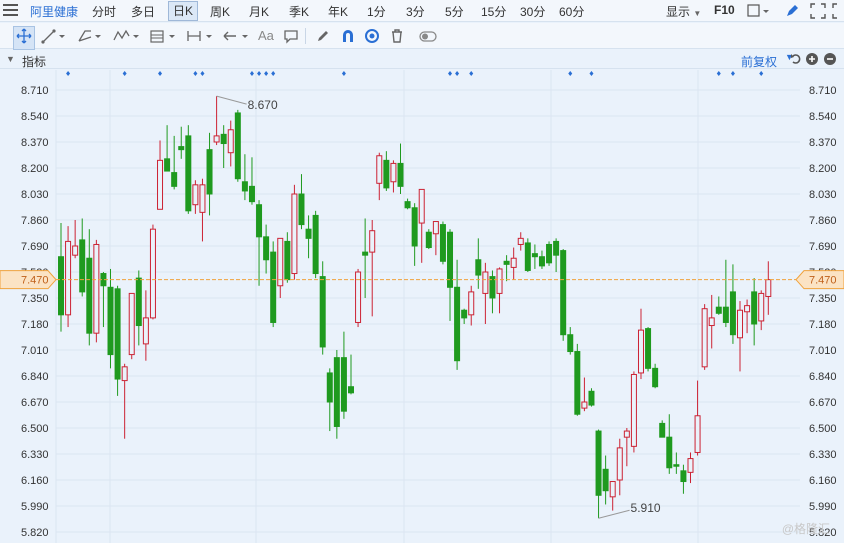 Image resolution: width=844 pixels, height=543 pixels. I want to click on y-tick-label-left: 5.820, so click(35, 533).